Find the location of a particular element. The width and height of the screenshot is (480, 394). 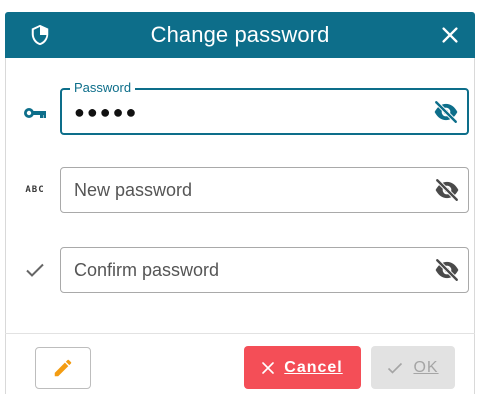

ok-button: OK is located at coordinates (413, 367).